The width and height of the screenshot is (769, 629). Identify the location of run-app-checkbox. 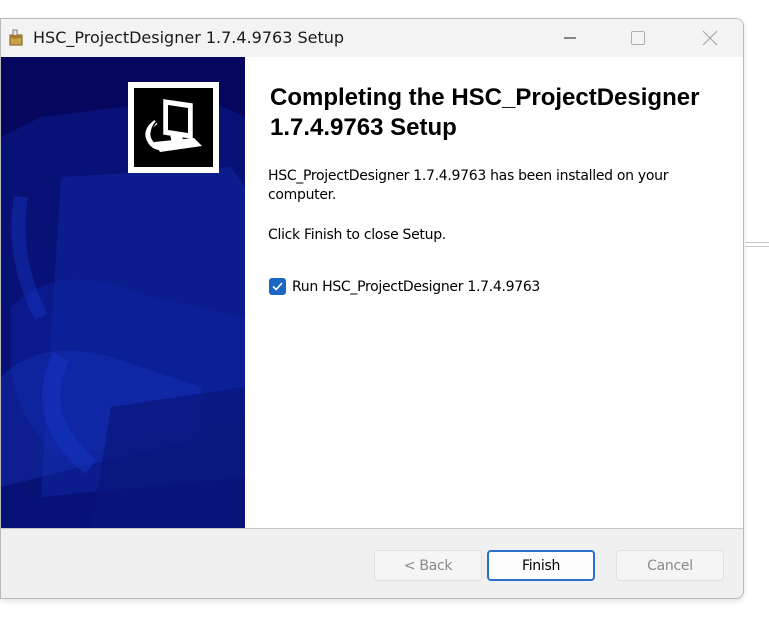
(277, 286).